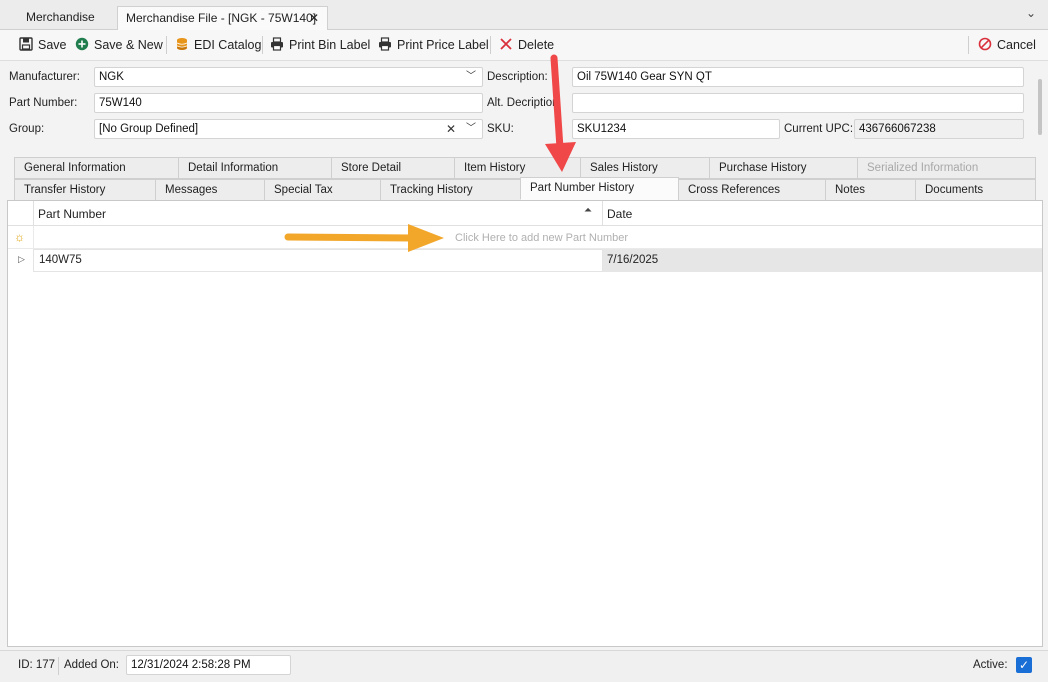 This screenshot has width=1048, height=682. What do you see at coordinates (500, 129) in the screenshot?
I see `sku-label: SKU:` at bounding box center [500, 129].